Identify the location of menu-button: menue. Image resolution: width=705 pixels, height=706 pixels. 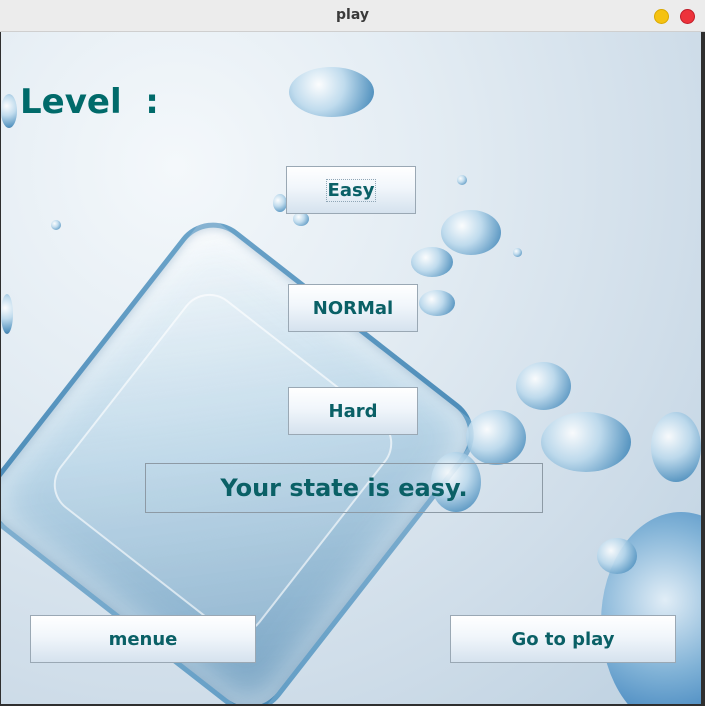
(143, 639).